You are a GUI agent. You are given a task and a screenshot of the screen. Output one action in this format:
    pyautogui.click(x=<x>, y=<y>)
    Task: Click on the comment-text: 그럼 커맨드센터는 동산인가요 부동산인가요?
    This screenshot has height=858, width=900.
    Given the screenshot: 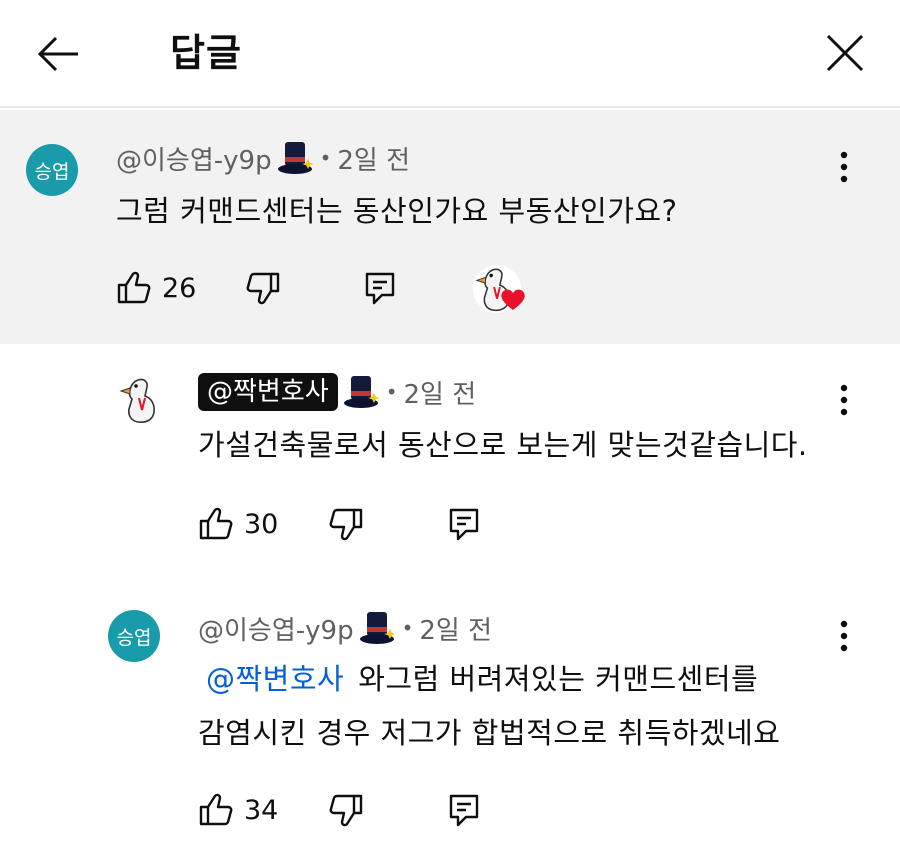 What is the action you would take?
    pyautogui.click(x=397, y=211)
    